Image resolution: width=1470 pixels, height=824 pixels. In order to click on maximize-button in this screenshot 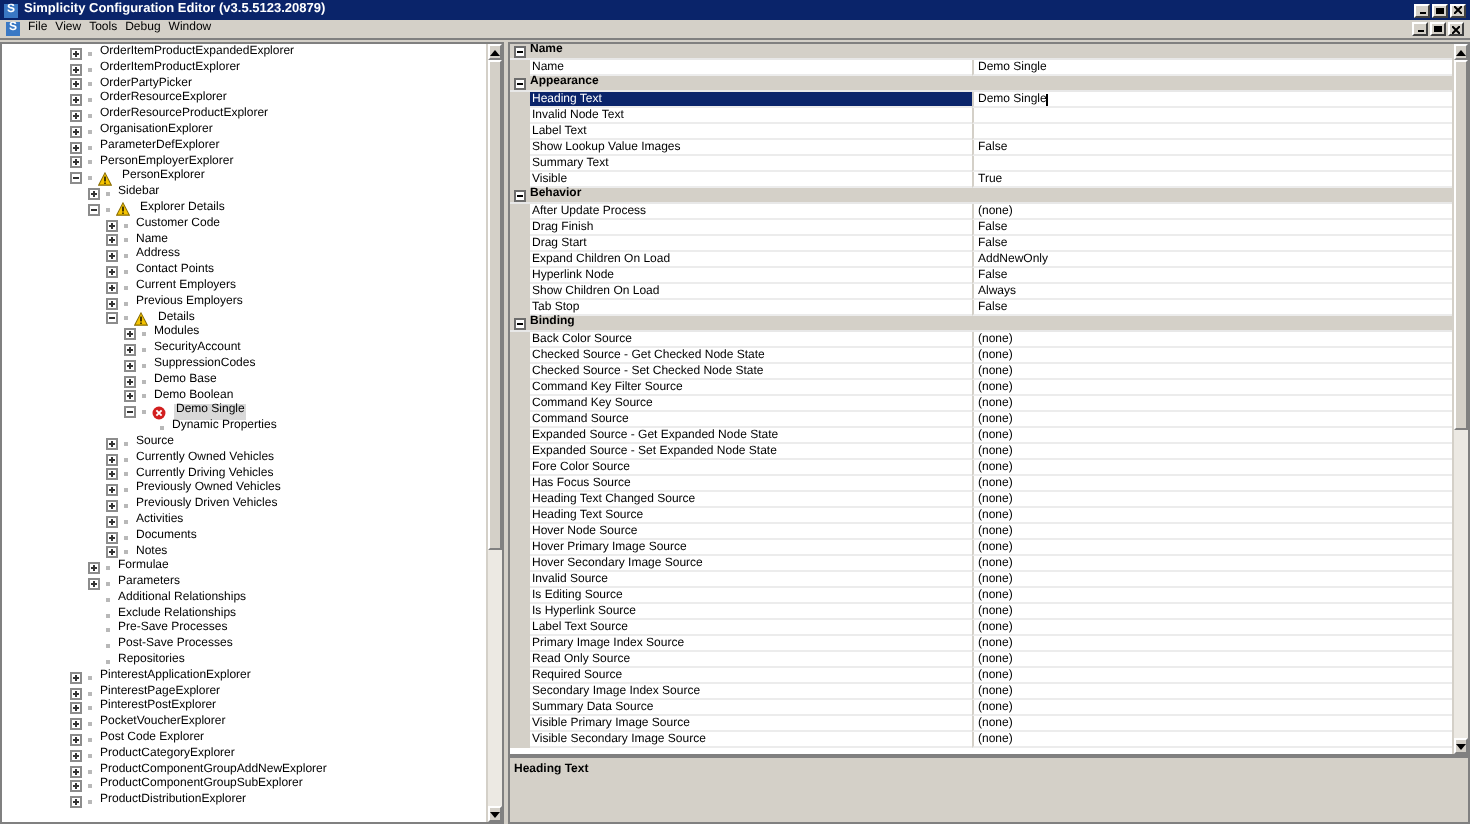, I will do `click(1440, 10)`.